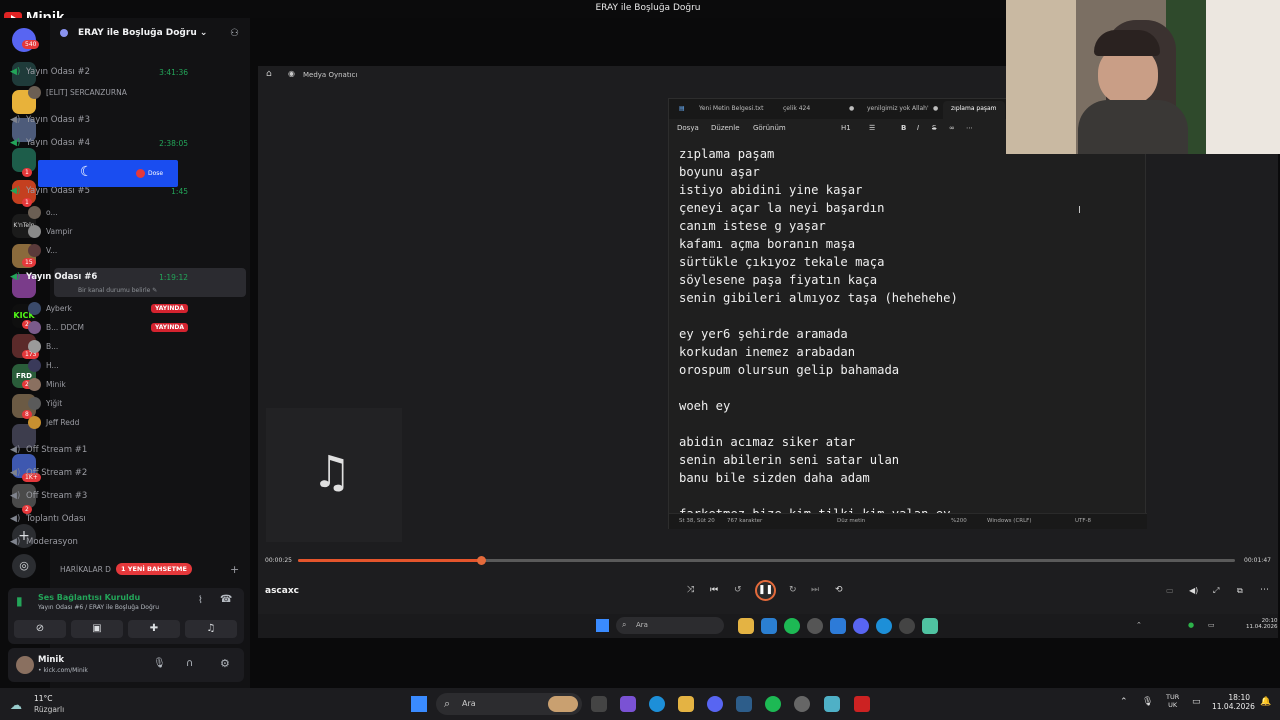 The width and height of the screenshot is (1280, 720). What do you see at coordinates (1265, 702) in the screenshot?
I see `notification-icon: 🔔` at bounding box center [1265, 702].